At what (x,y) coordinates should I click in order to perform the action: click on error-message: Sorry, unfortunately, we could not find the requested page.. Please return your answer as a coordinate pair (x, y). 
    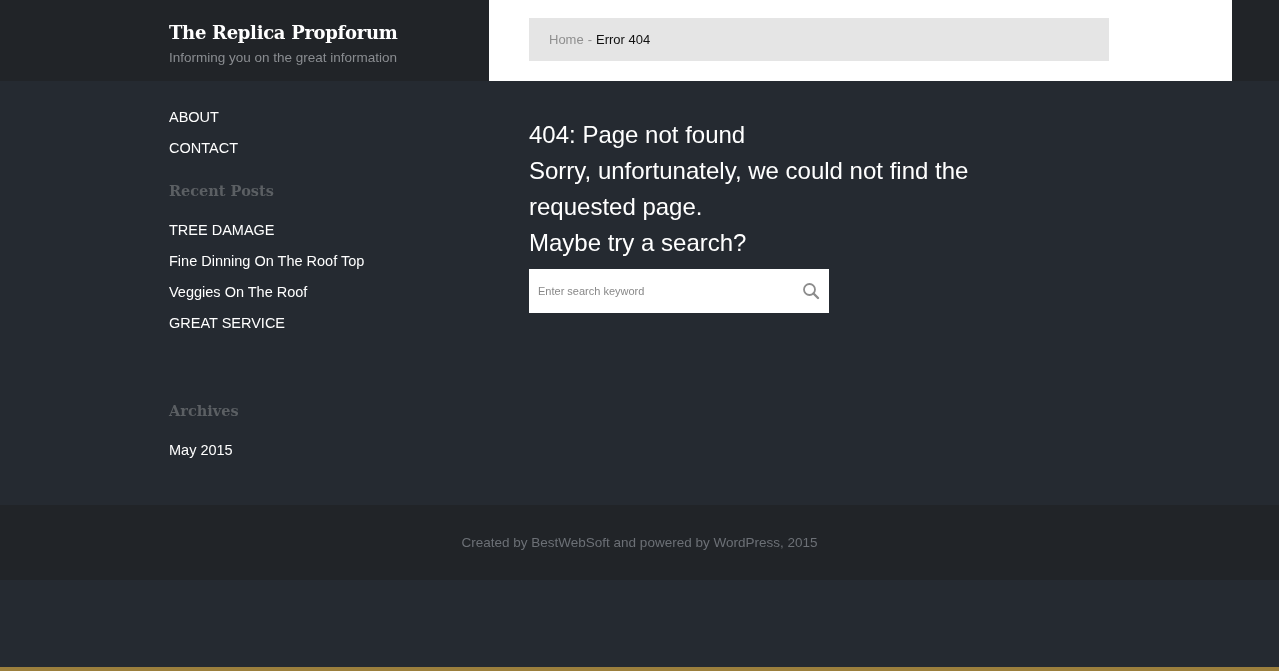
    Looking at the image, I should click on (749, 189).